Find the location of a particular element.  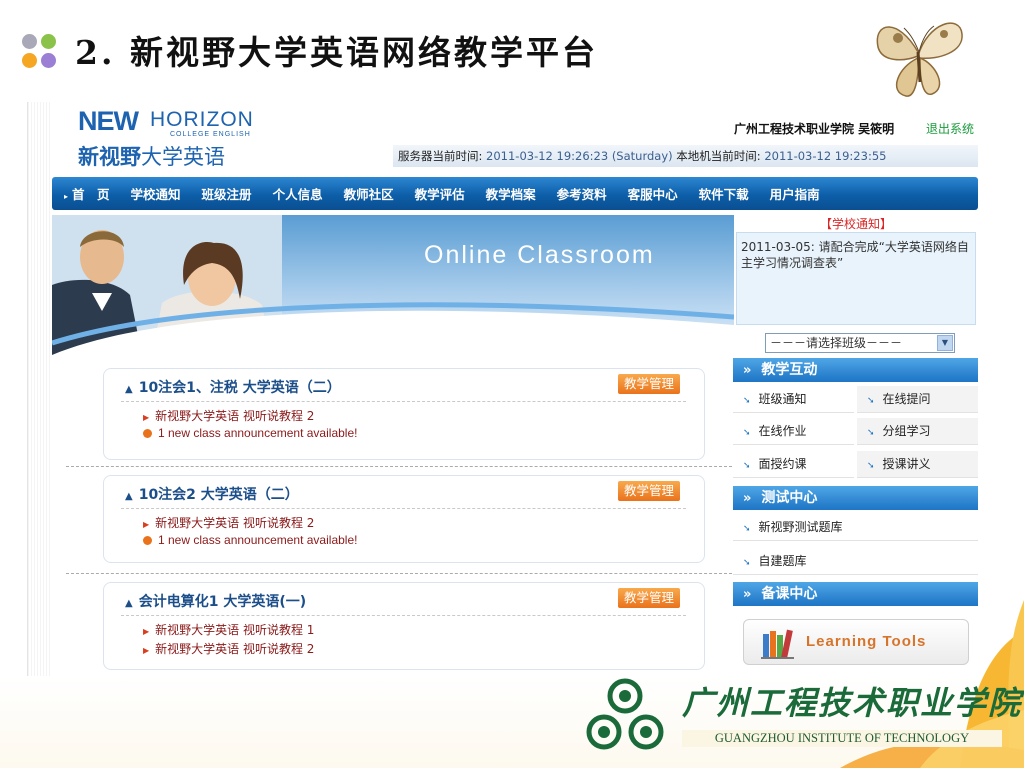

nav-teaching-archive: 教学档案 is located at coordinates (511, 193).